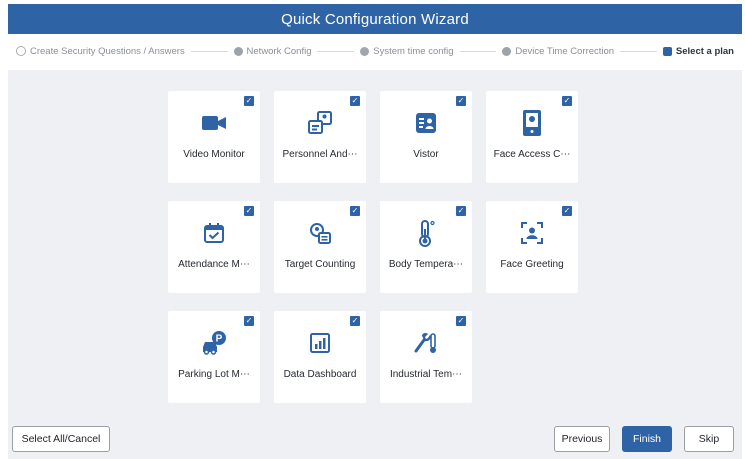  Describe the element at coordinates (704, 51) in the screenshot. I see `step-label: Select a plan` at that location.